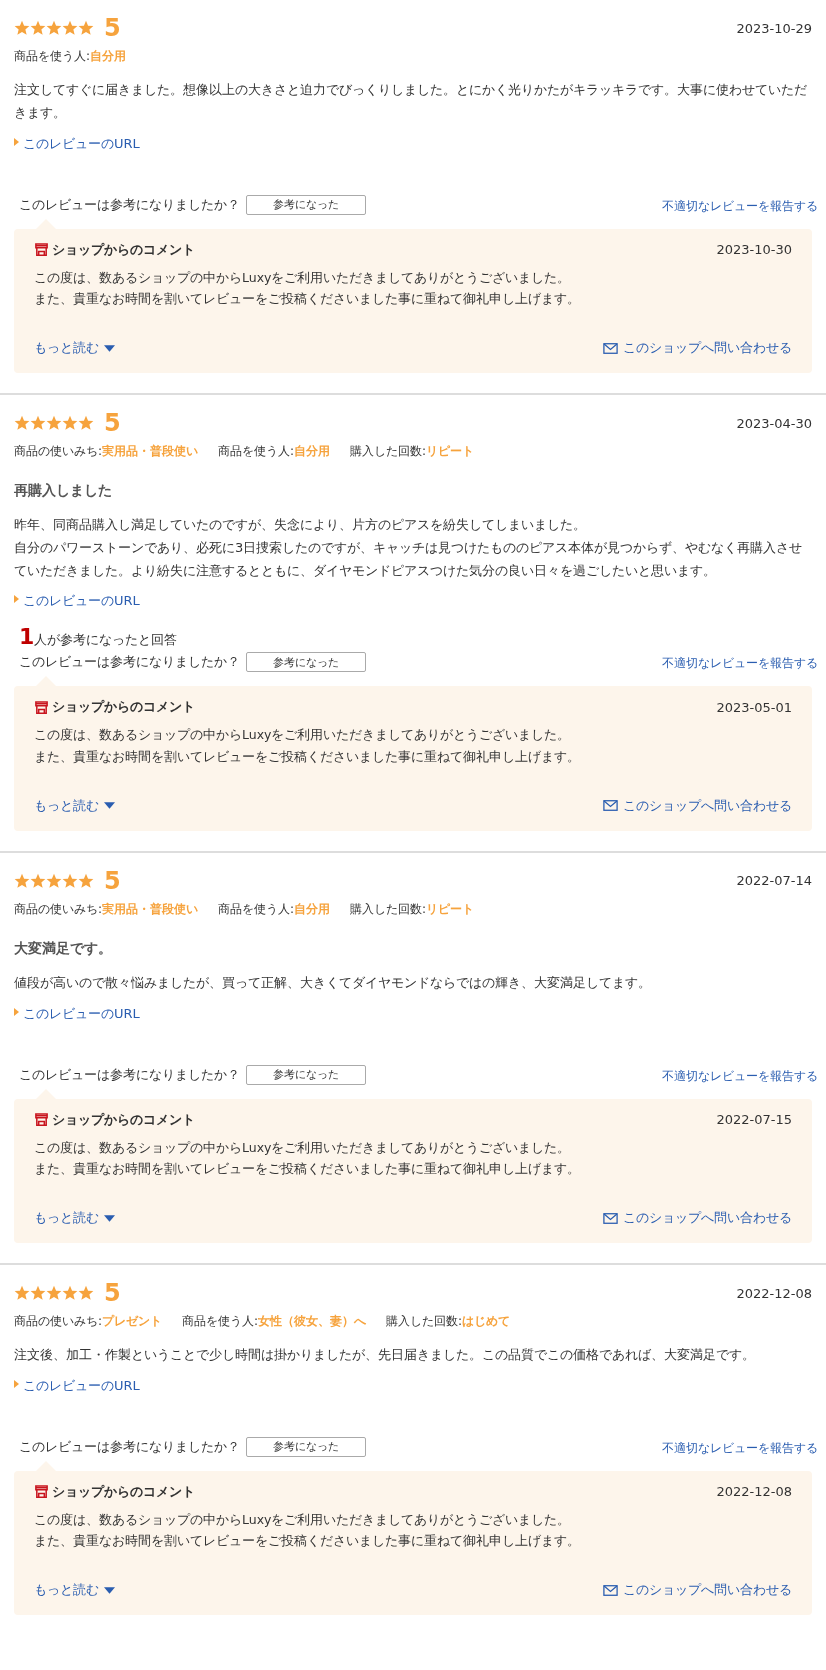 Image resolution: width=826 pixels, height=1670 pixels. Describe the element at coordinates (333, 982) in the screenshot. I see `review-text: 値段が高いので散々悩みましたが、買って正解、大きくてダイヤモンドならではの輝き、大変満足してます。` at that location.